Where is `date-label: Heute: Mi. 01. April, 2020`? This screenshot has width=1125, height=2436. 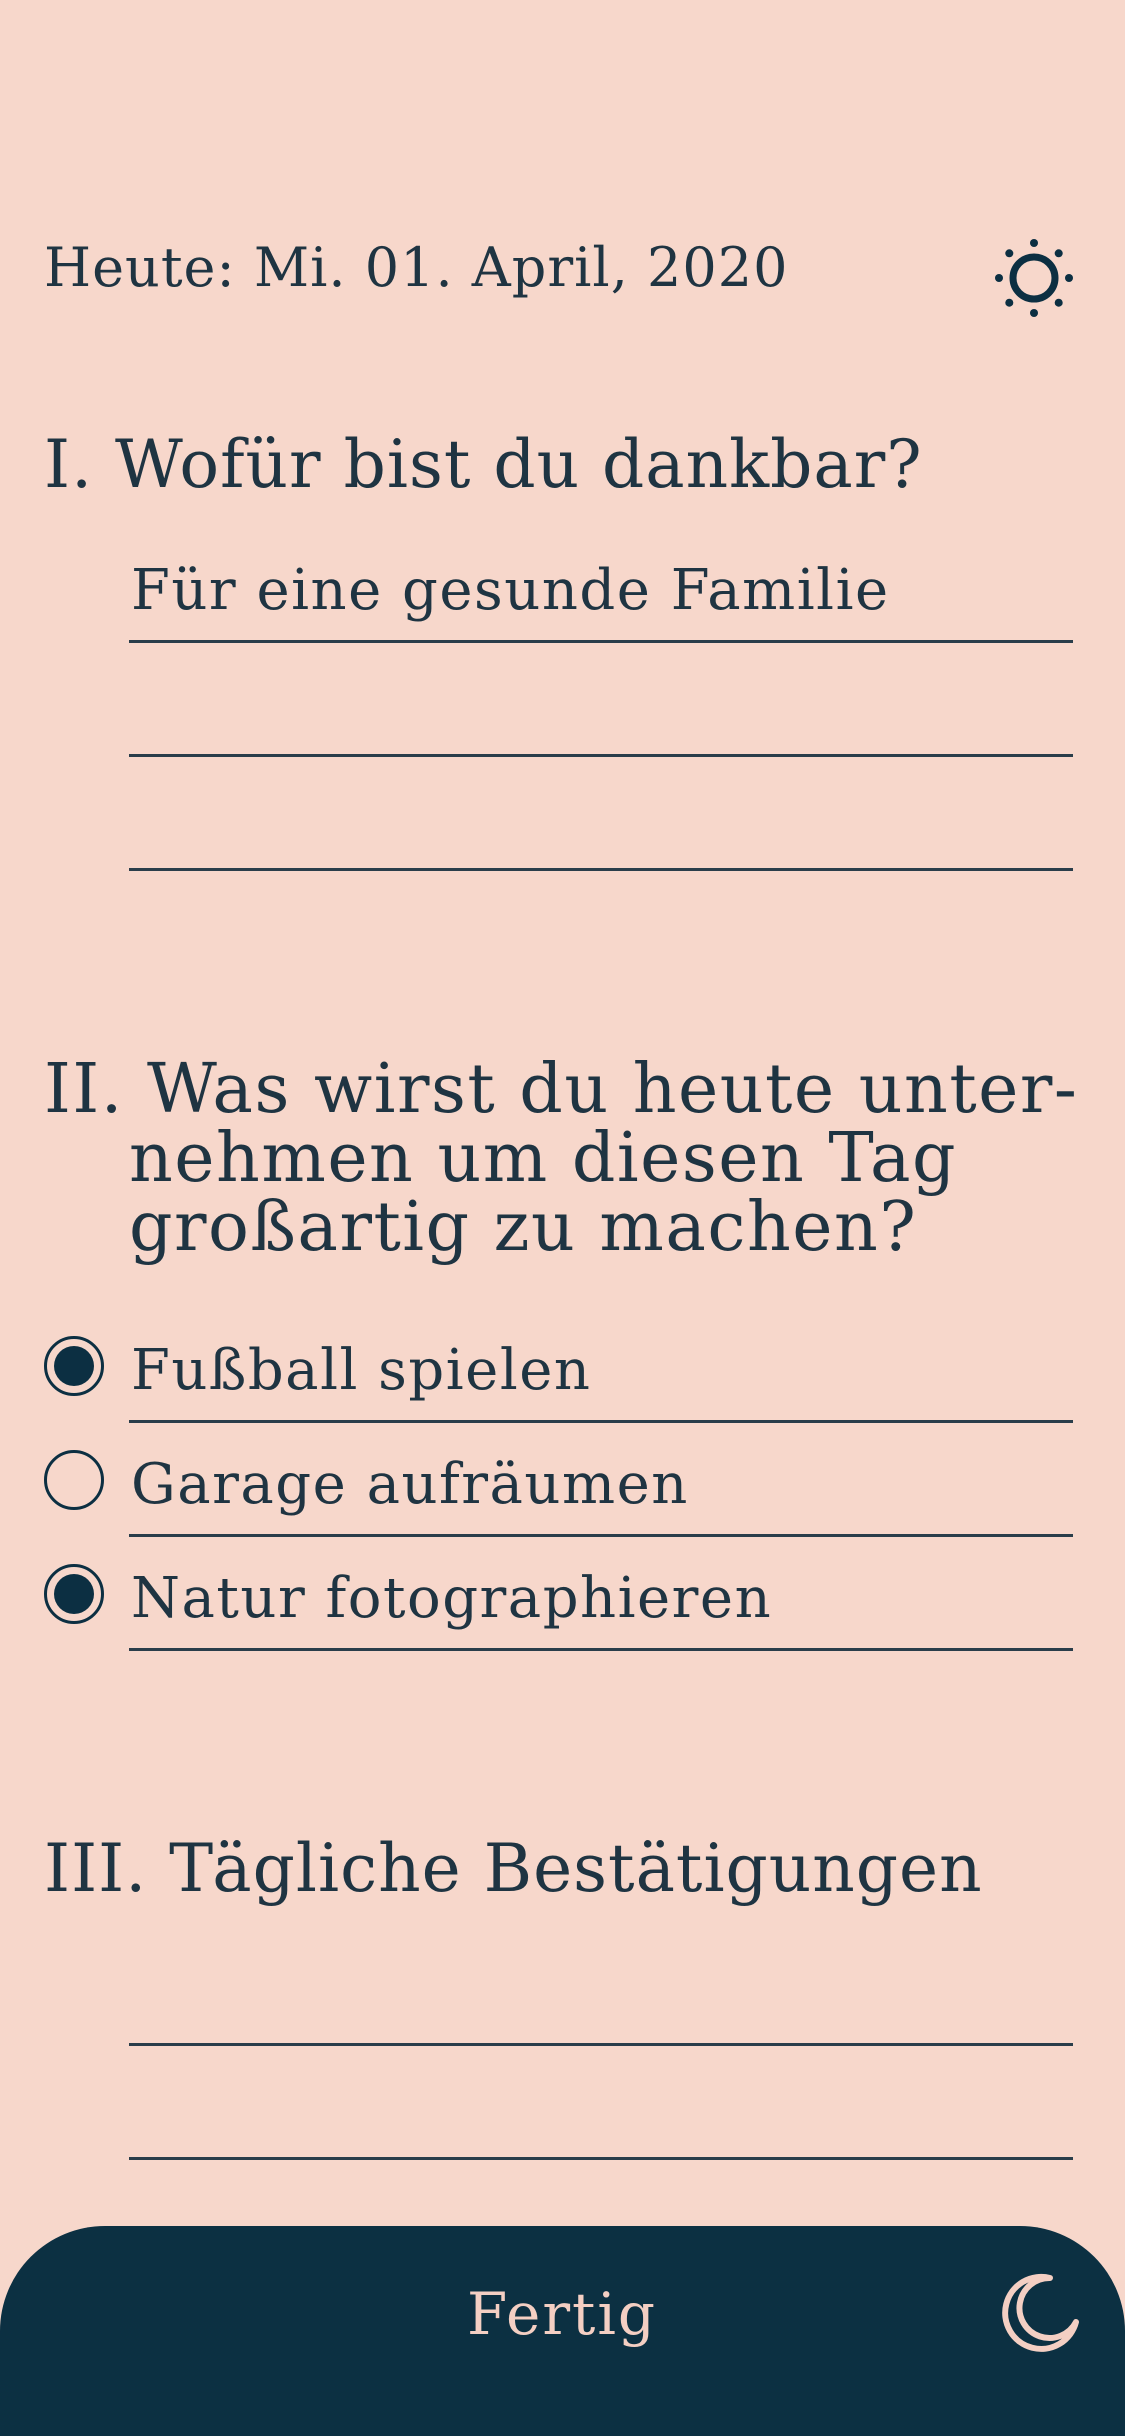 date-label: Heute: Mi. 01. April, 2020 is located at coordinates (416, 267).